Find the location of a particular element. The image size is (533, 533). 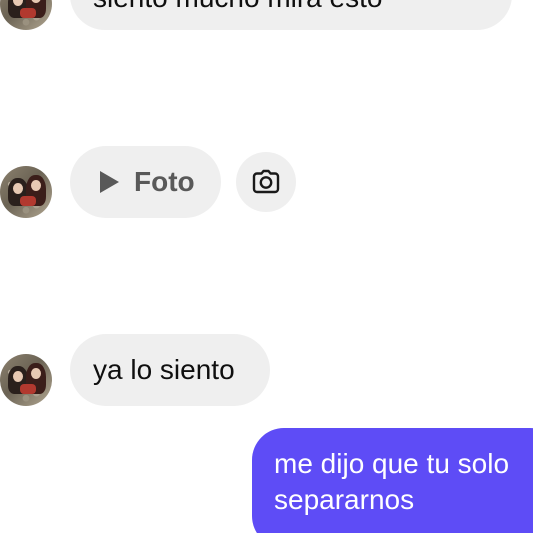

photo-message-bubble: Foto is located at coordinates (145, 182).